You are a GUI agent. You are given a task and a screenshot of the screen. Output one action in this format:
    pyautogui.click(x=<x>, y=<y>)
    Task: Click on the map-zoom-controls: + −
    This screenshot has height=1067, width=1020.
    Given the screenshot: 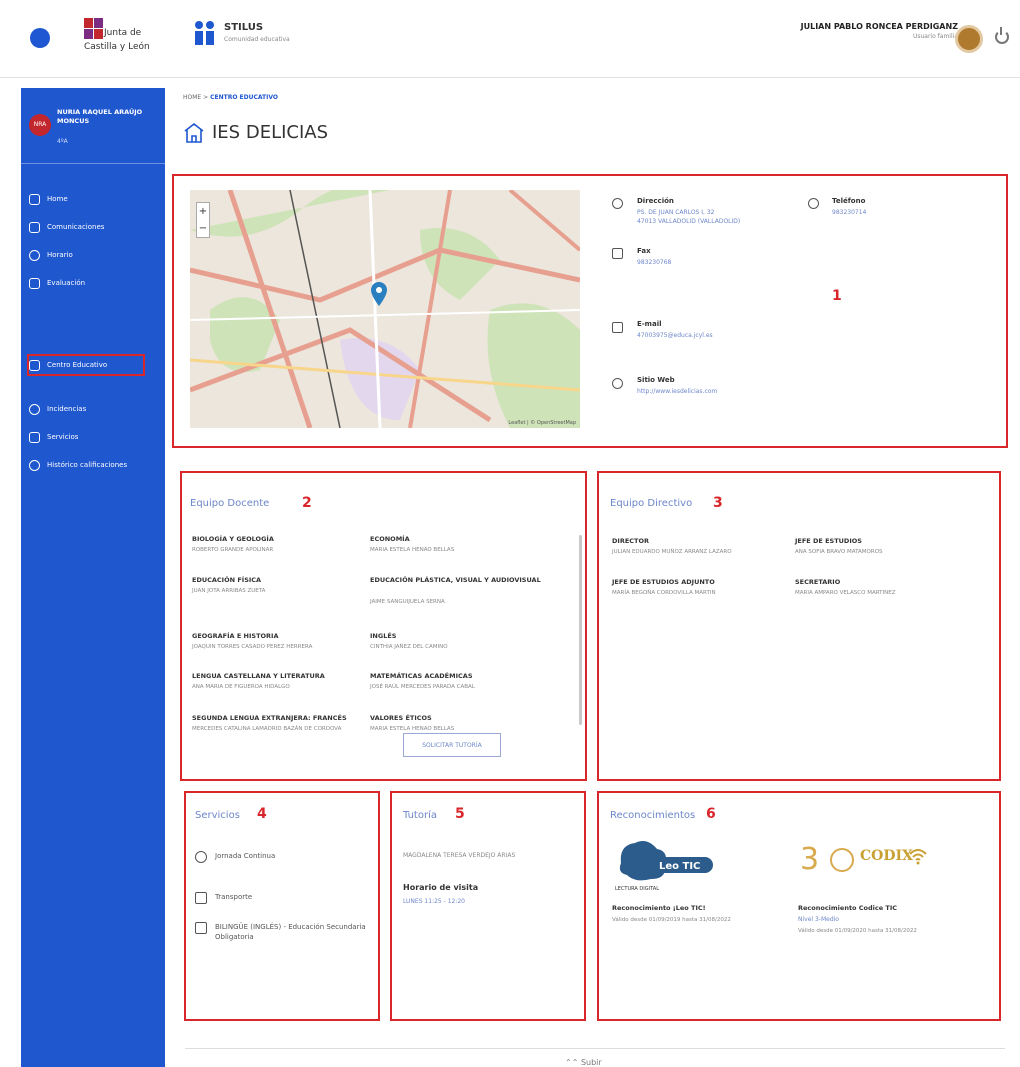 What is the action you would take?
    pyautogui.click(x=203, y=220)
    